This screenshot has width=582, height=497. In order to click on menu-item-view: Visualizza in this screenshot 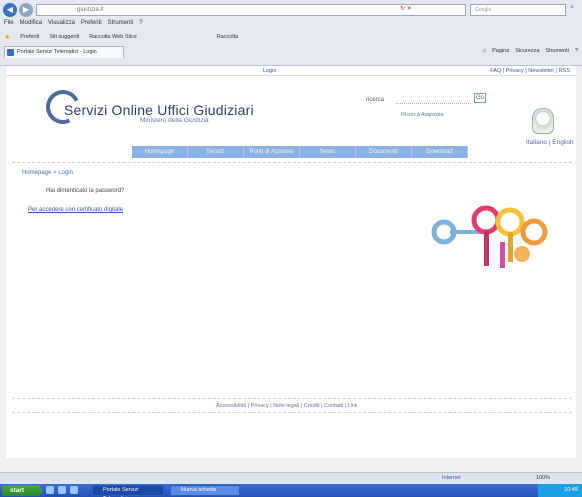, I will do `click(61, 25)`.